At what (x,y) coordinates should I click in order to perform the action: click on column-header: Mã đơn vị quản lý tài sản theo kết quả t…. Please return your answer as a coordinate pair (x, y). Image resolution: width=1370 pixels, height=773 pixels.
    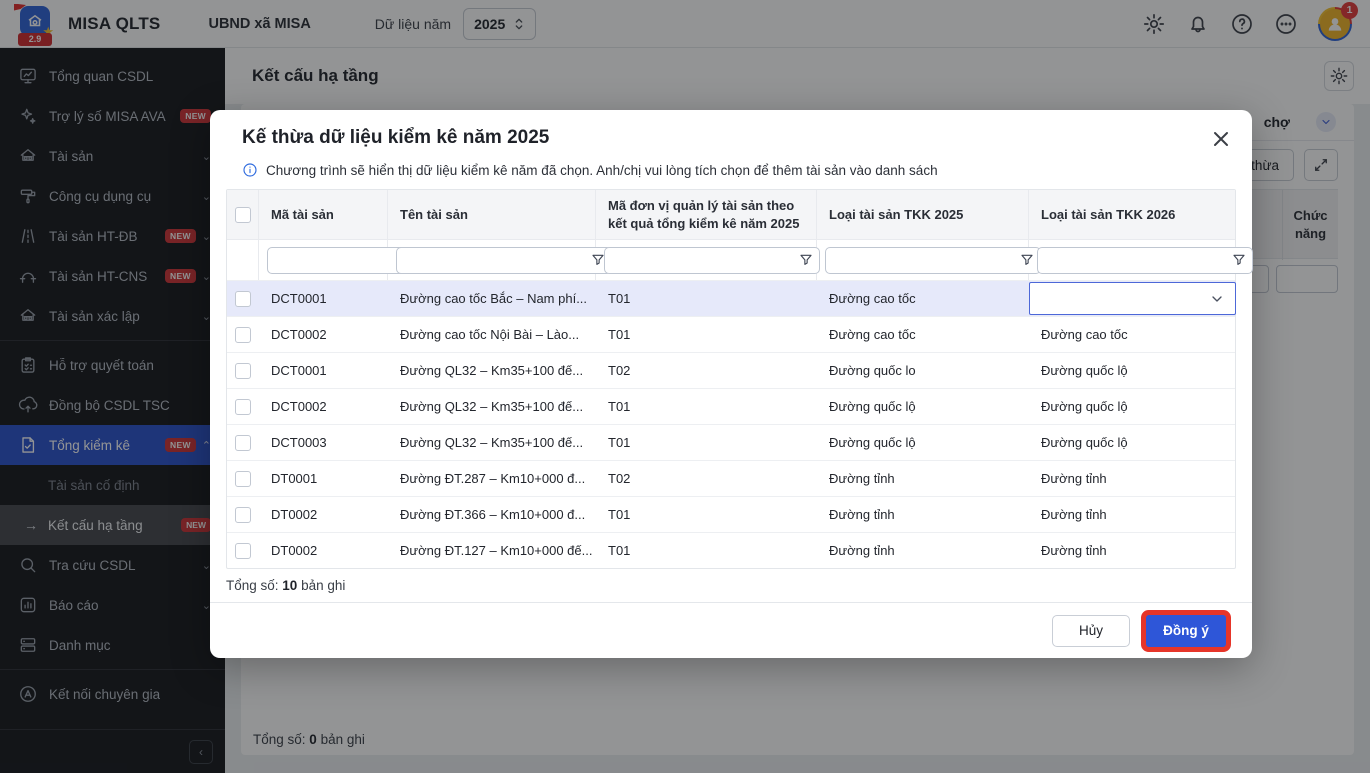
    Looking at the image, I should click on (706, 215).